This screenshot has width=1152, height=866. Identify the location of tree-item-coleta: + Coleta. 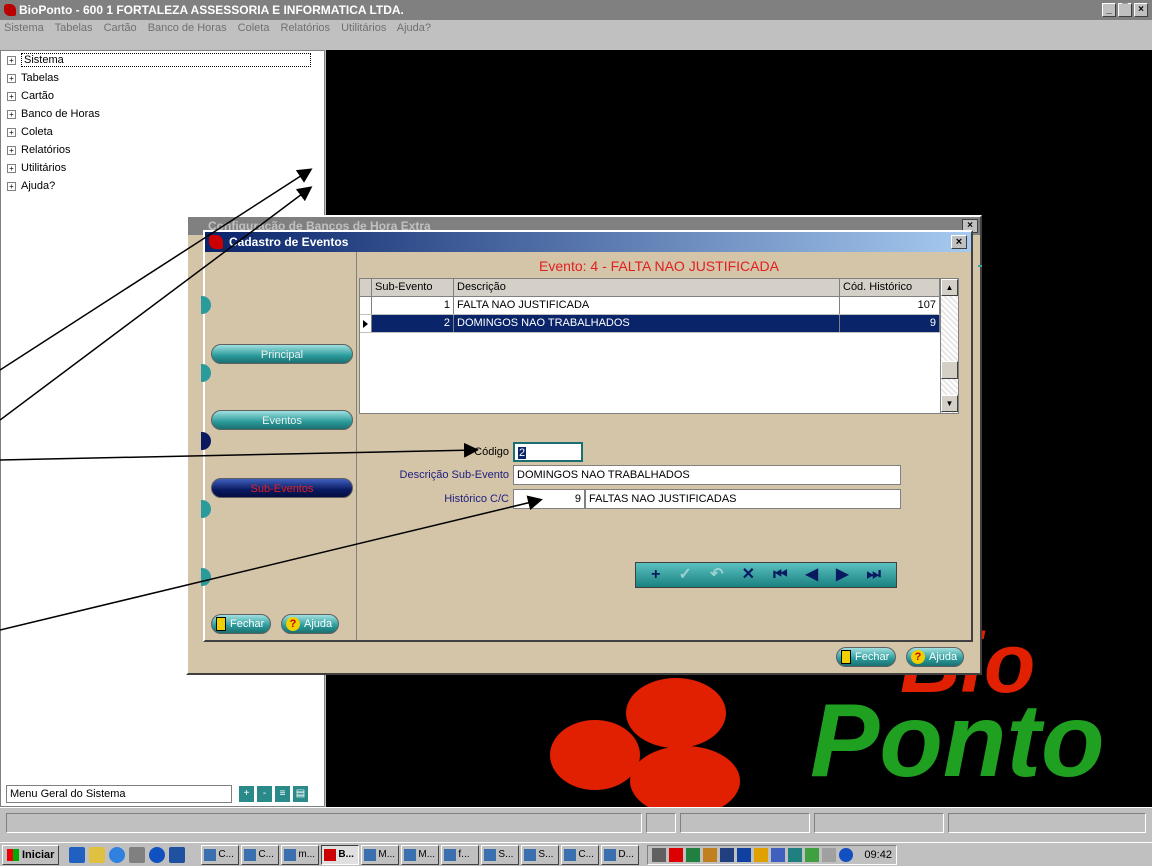
(162, 132).